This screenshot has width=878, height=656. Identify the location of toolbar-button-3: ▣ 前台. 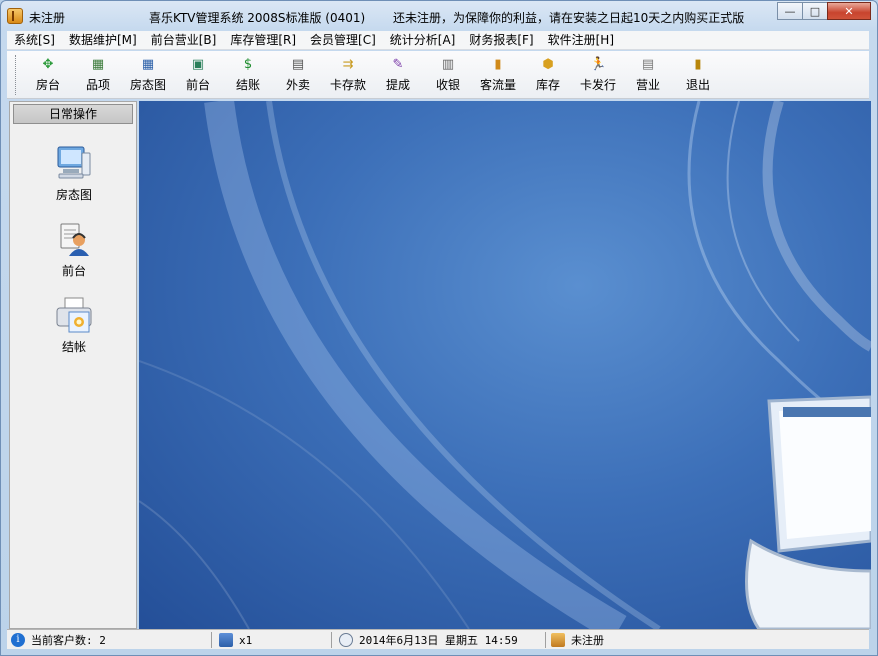
(198, 74).